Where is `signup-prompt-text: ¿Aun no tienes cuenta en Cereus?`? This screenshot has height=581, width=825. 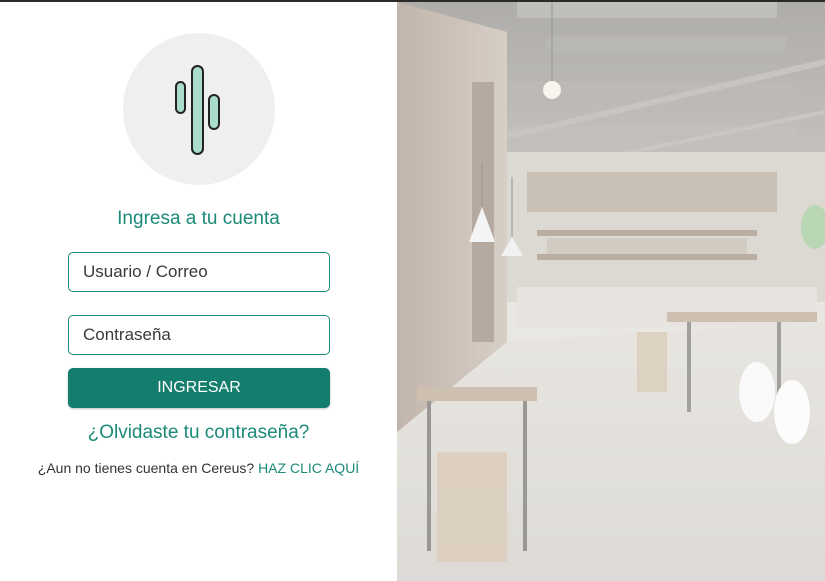 signup-prompt-text: ¿Aun no tienes cuenta en Cereus? is located at coordinates (146, 468).